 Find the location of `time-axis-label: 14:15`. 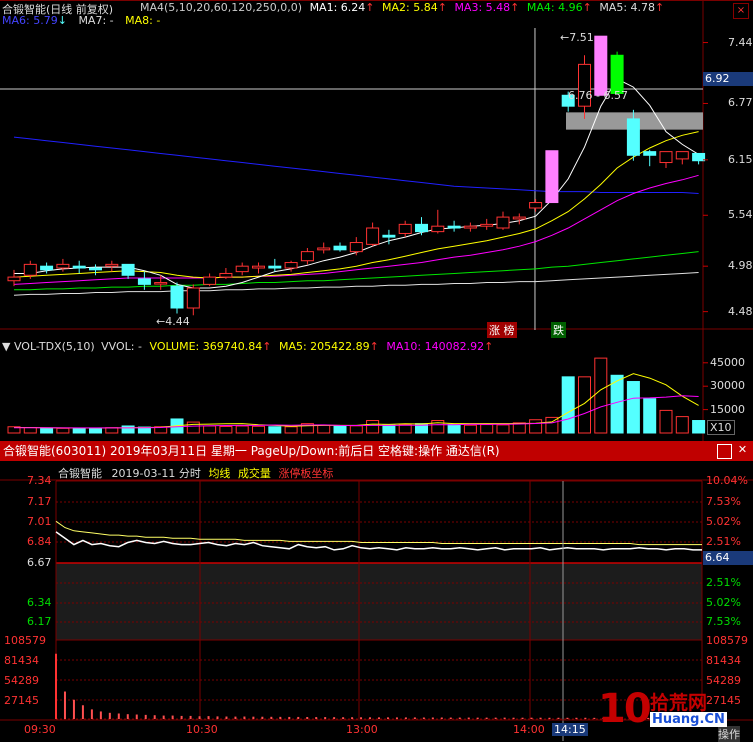

time-axis-label: 14:15 is located at coordinates (570, 729).